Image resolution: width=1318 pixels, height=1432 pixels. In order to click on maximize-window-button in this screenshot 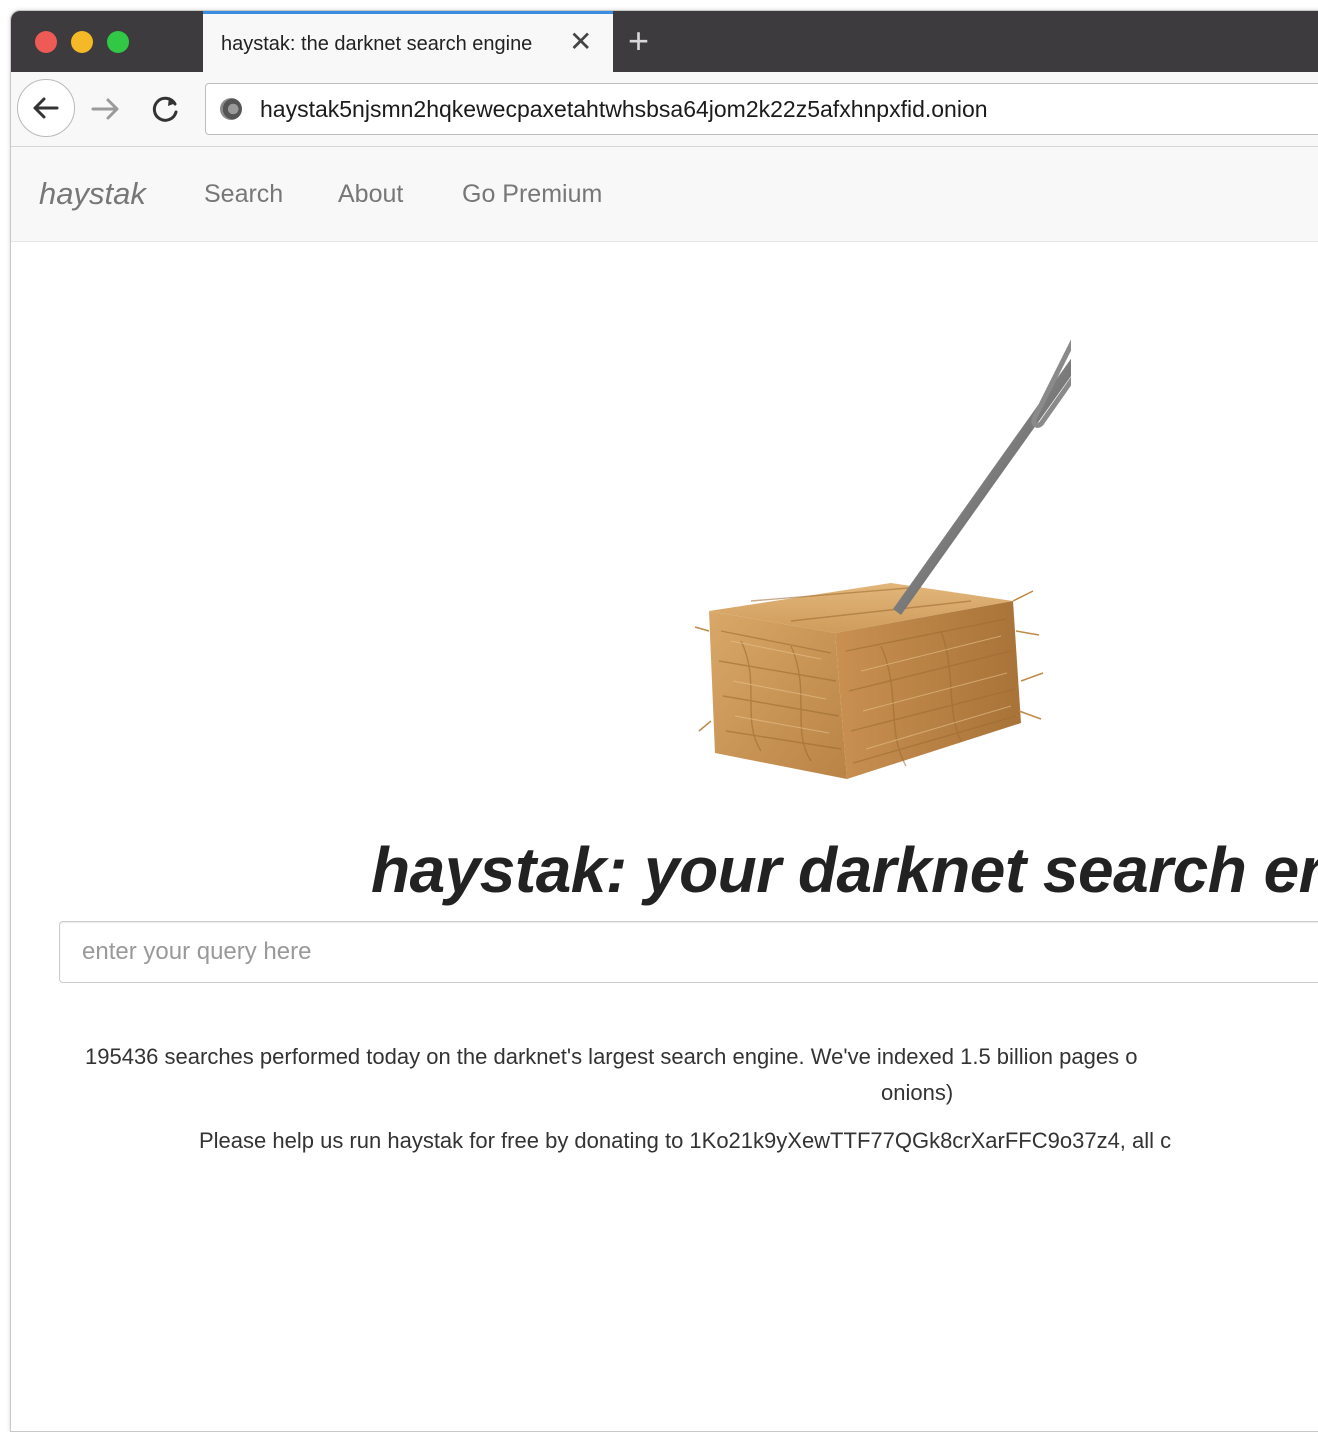, I will do `click(118, 42)`.